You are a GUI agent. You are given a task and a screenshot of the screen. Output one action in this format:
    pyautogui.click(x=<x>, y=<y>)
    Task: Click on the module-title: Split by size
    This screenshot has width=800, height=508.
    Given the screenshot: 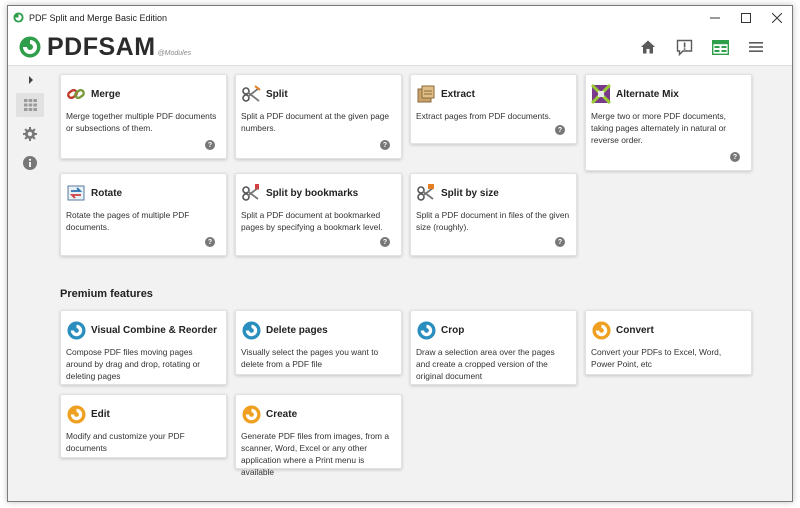 What is the action you would take?
    pyautogui.click(x=470, y=193)
    